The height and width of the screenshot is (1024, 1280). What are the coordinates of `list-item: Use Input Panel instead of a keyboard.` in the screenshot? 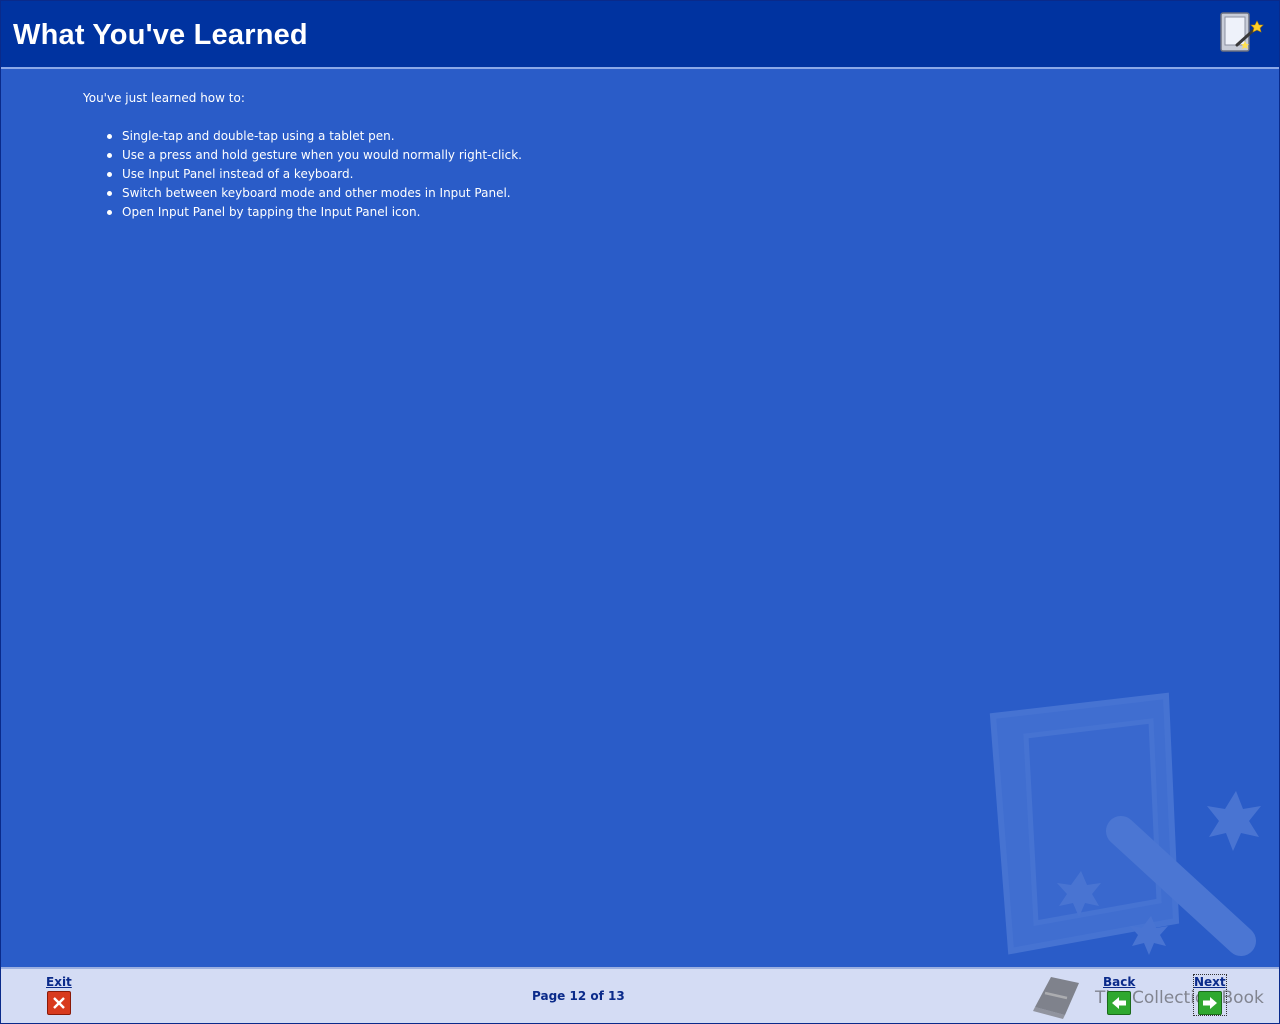 It's located at (314, 174).